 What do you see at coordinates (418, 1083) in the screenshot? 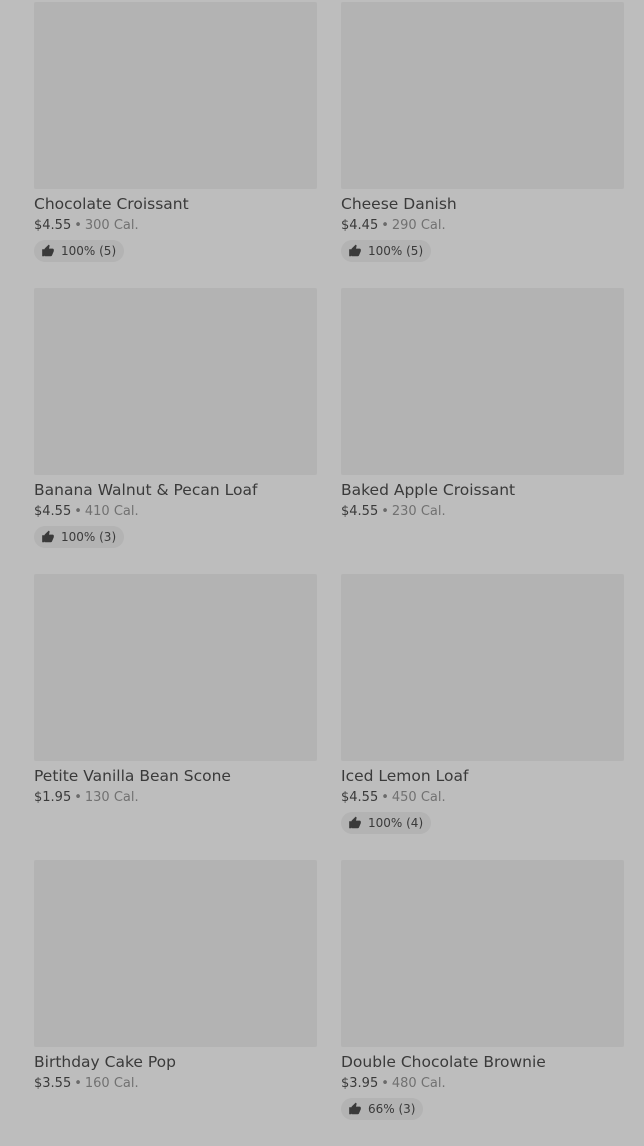
I see `product-calories: 480 Cal.` at bounding box center [418, 1083].